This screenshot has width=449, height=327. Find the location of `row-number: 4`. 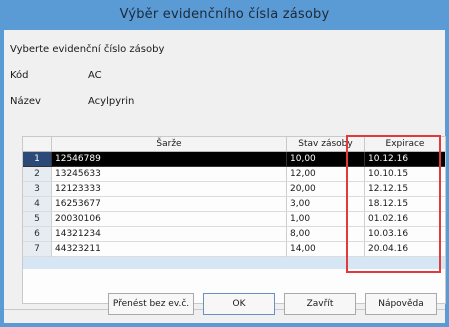

row-number: 4 is located at coordinates (37, 204).